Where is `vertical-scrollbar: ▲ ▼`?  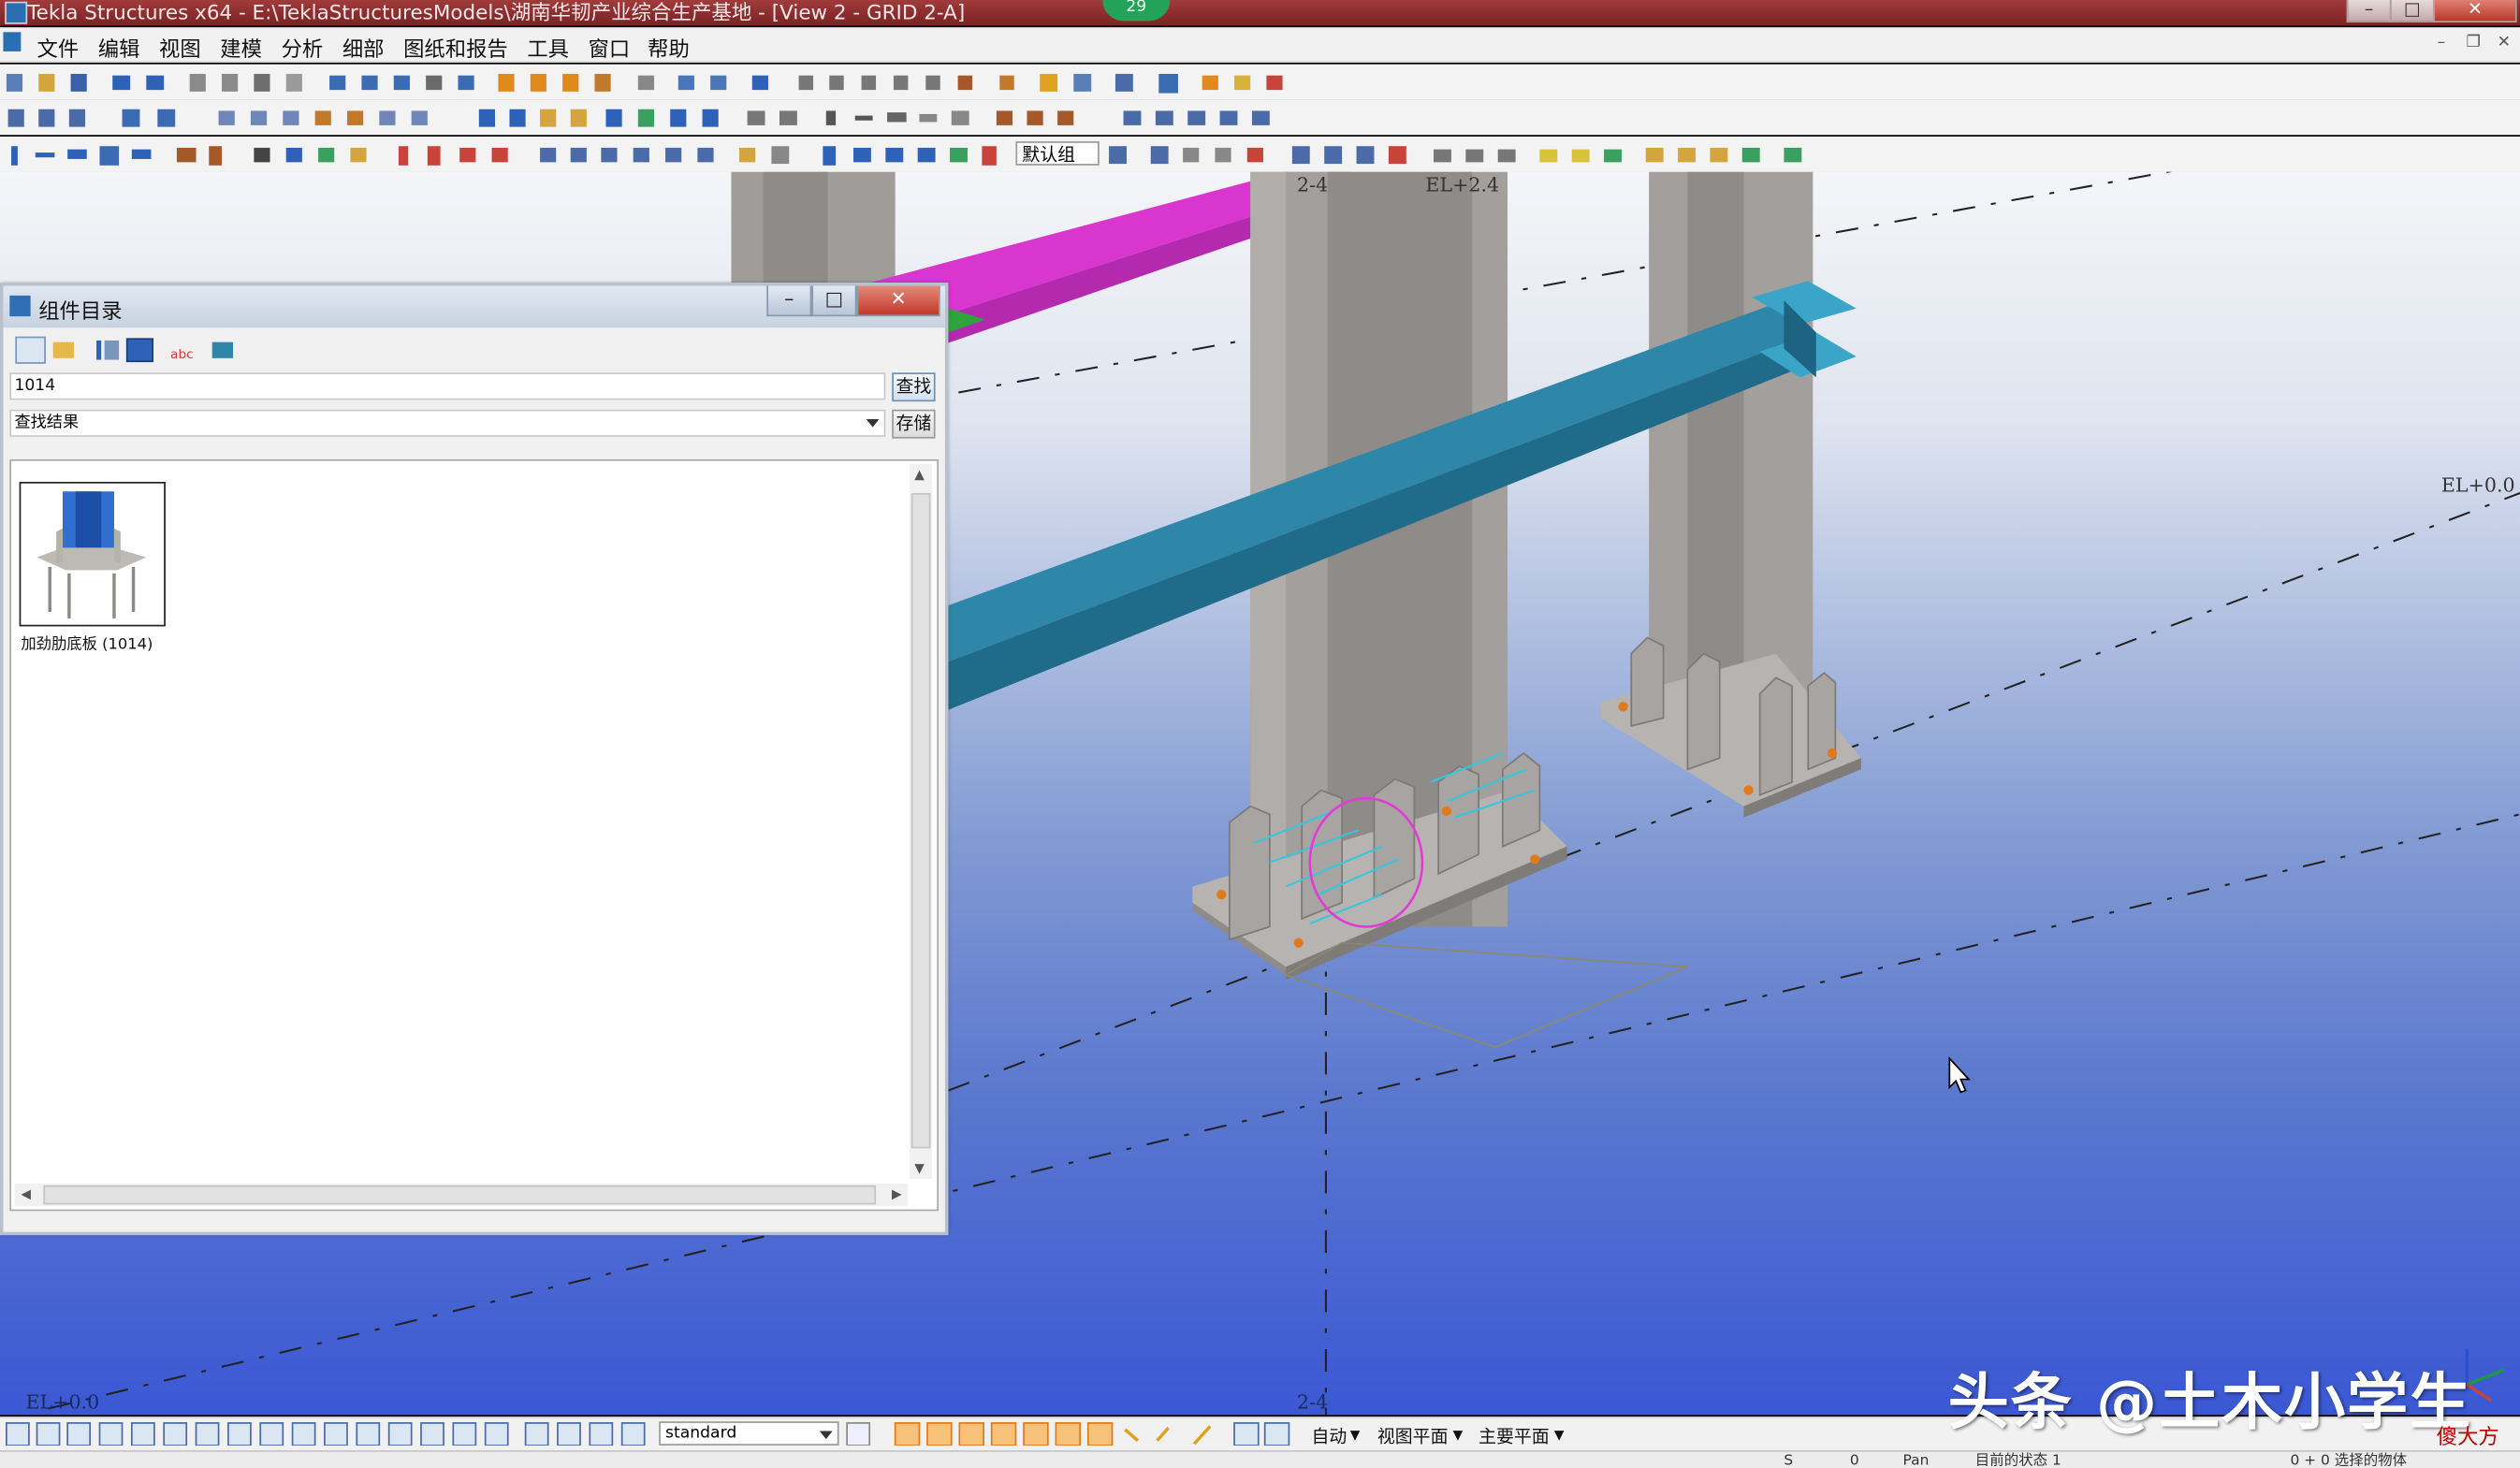 vertical-scrollbar: ▲ ▼ is located at coordinates (921, 821).